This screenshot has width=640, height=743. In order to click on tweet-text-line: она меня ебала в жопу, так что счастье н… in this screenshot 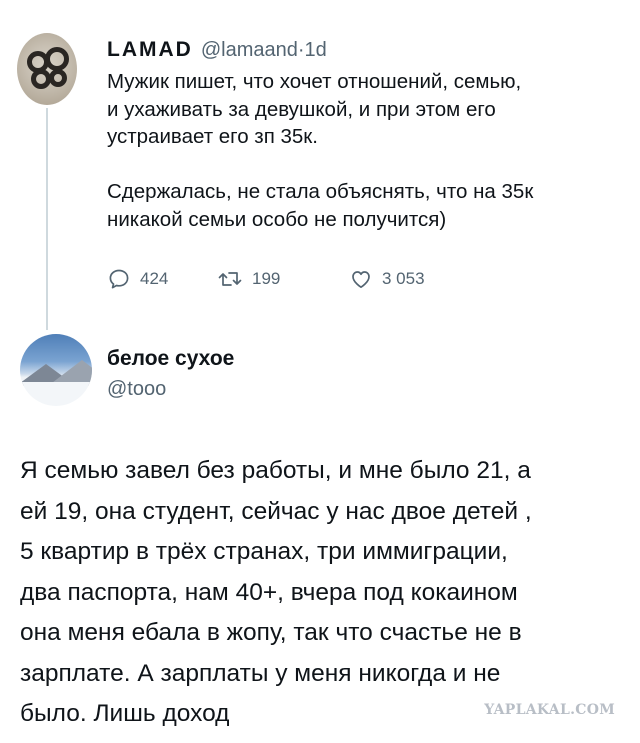, I will do `click(271, 632)`.